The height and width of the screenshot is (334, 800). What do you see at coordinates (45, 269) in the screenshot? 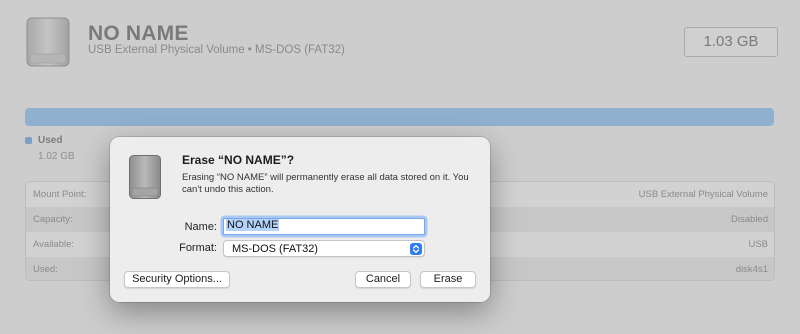
I see `info-key: Used:` at bounding box center [45, 269].